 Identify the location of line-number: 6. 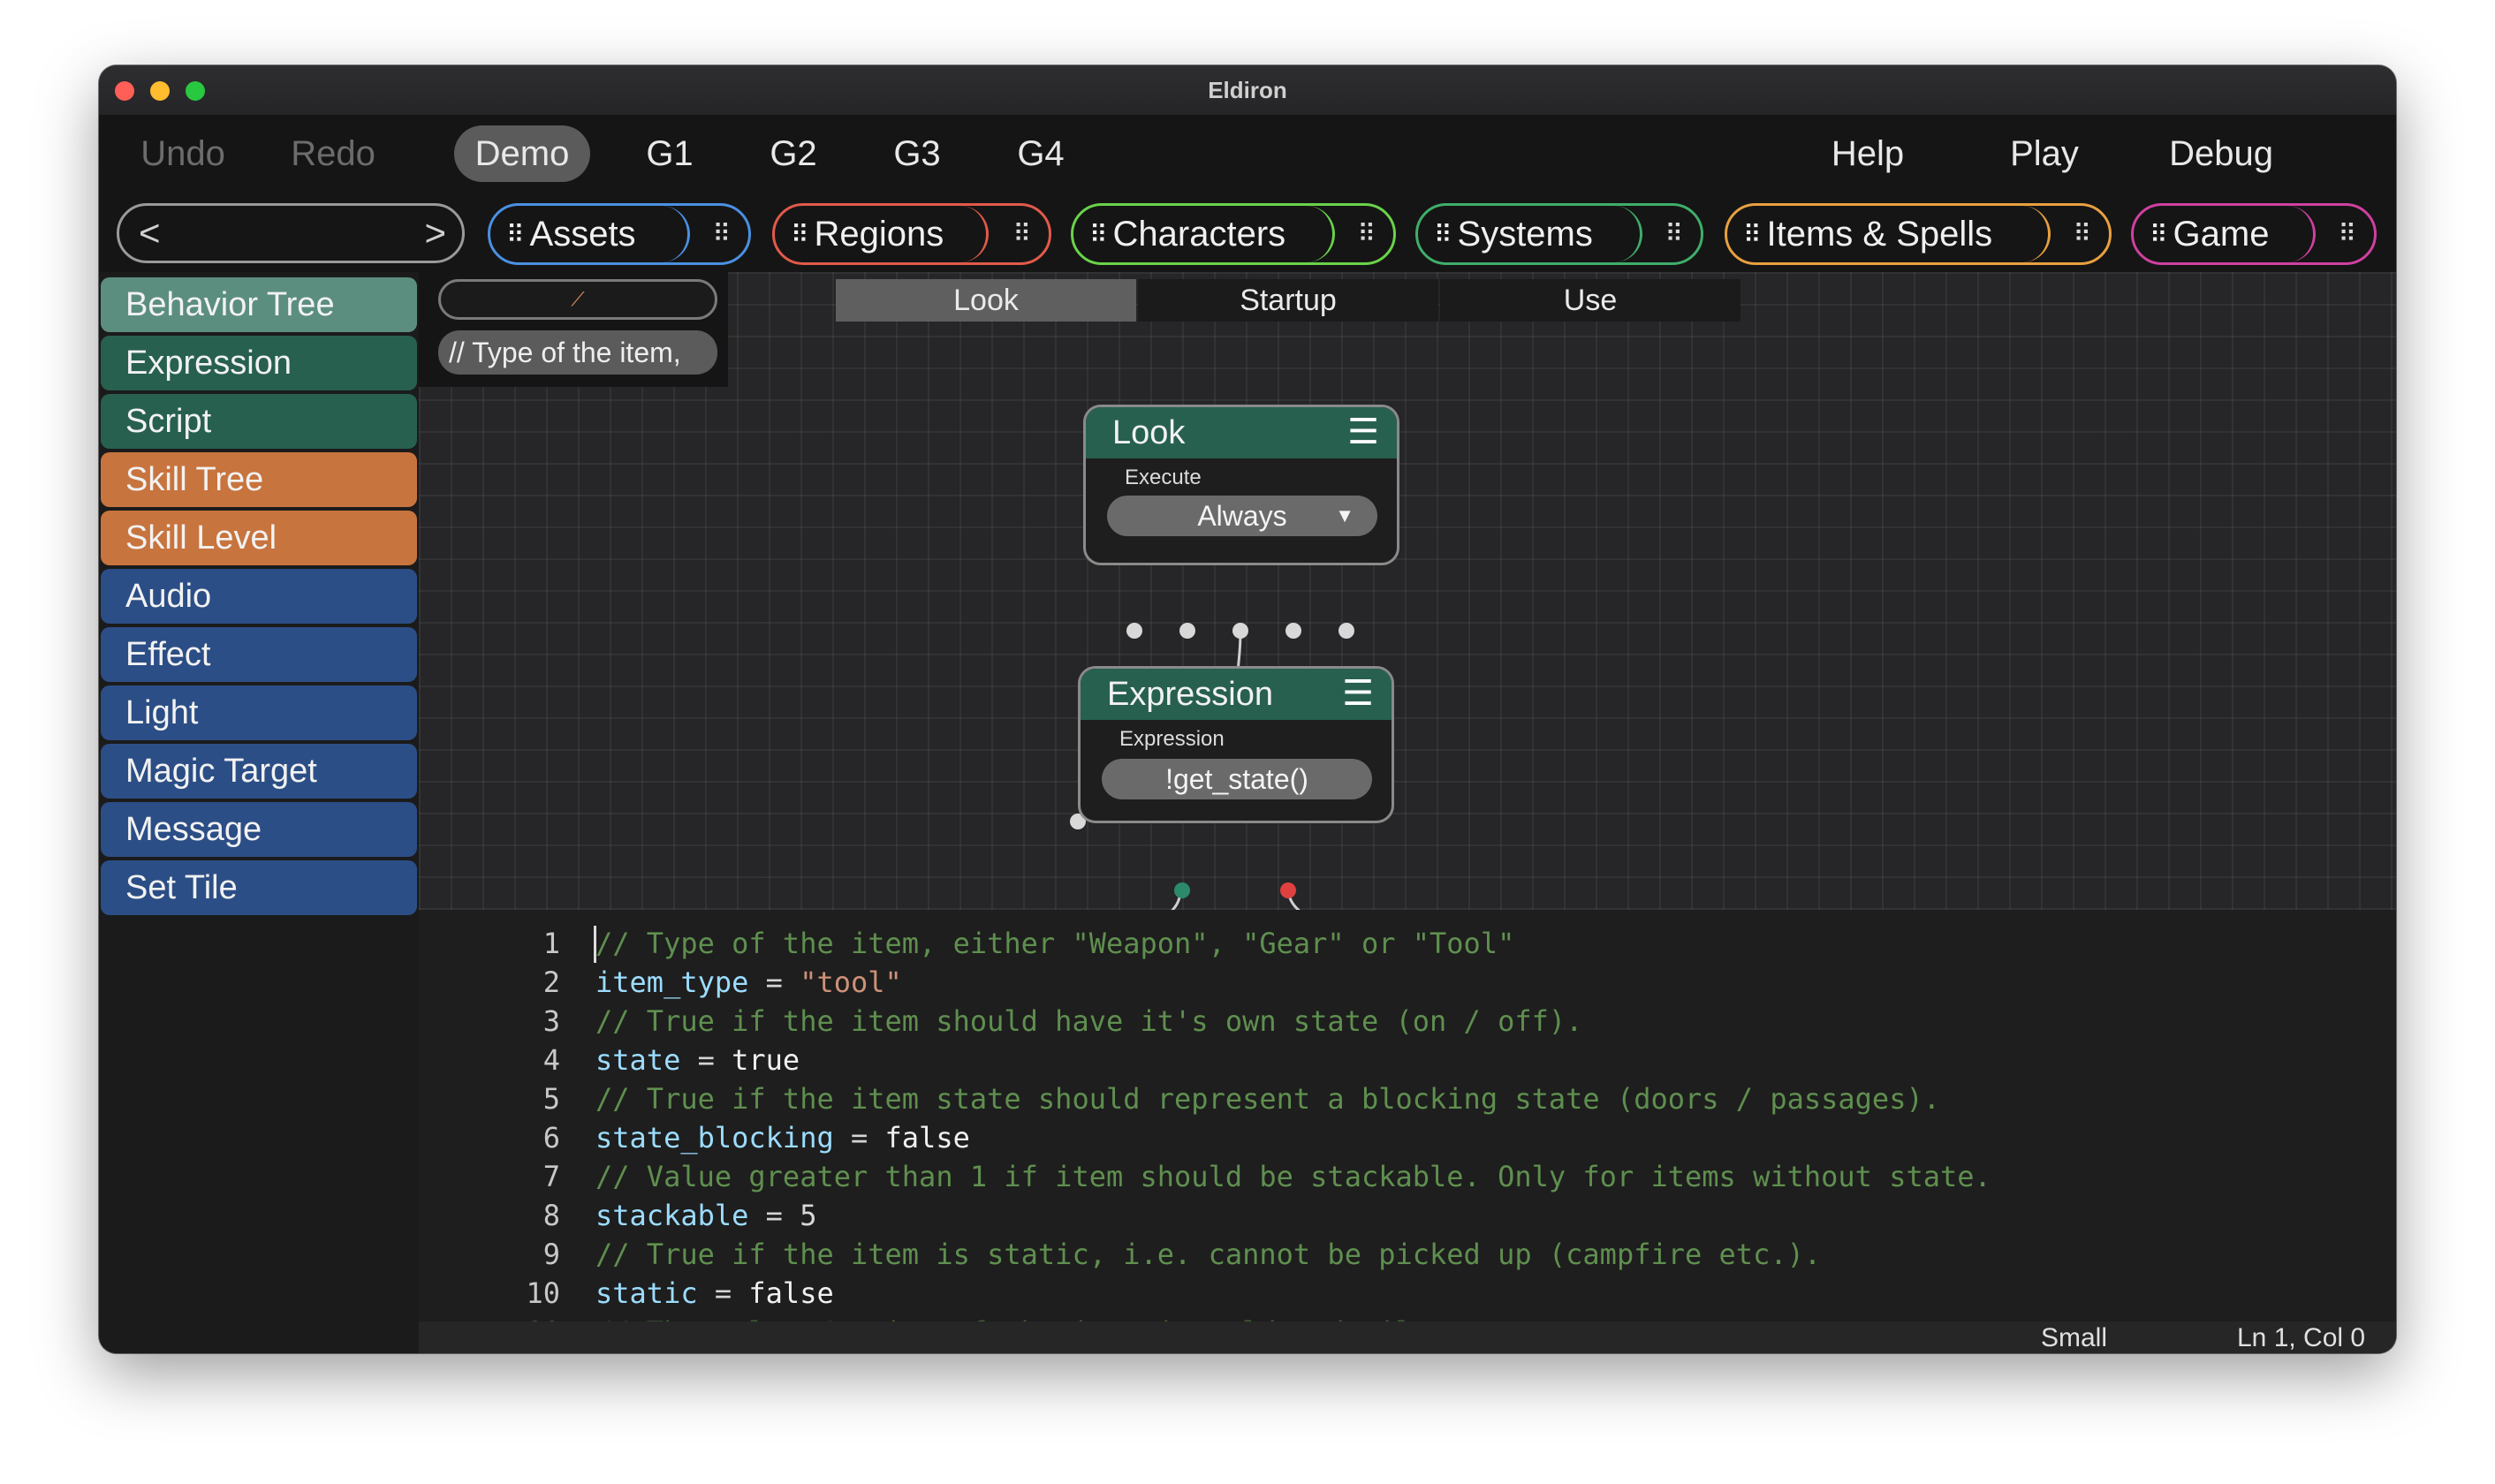
(551, 1138).